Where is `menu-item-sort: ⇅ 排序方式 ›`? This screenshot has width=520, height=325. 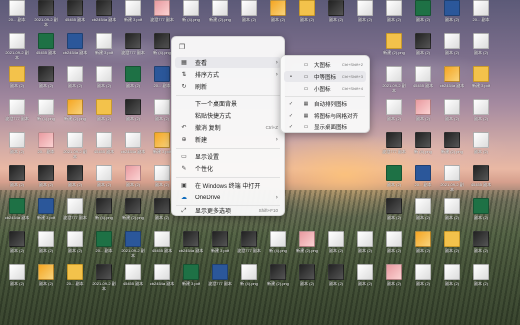
menu-item-sort: ⇅ 排序方式 › is located at coordinates (228, 74).